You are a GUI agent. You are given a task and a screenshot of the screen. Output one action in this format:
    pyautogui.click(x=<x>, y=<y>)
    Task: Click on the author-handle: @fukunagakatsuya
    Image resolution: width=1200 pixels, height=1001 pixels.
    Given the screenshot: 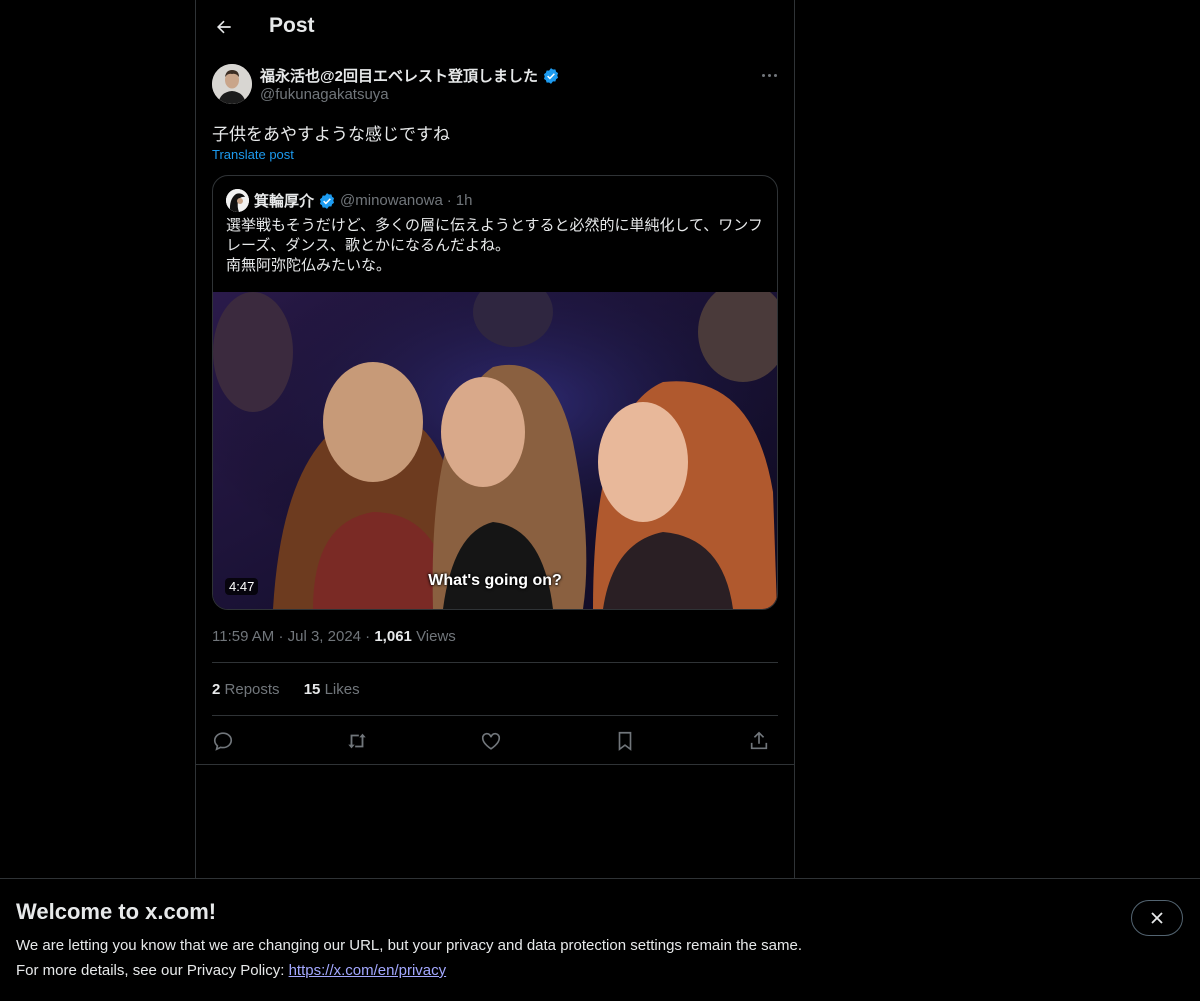 What is the action you would take?
    pyautogui.click(x=324, y=94)
    